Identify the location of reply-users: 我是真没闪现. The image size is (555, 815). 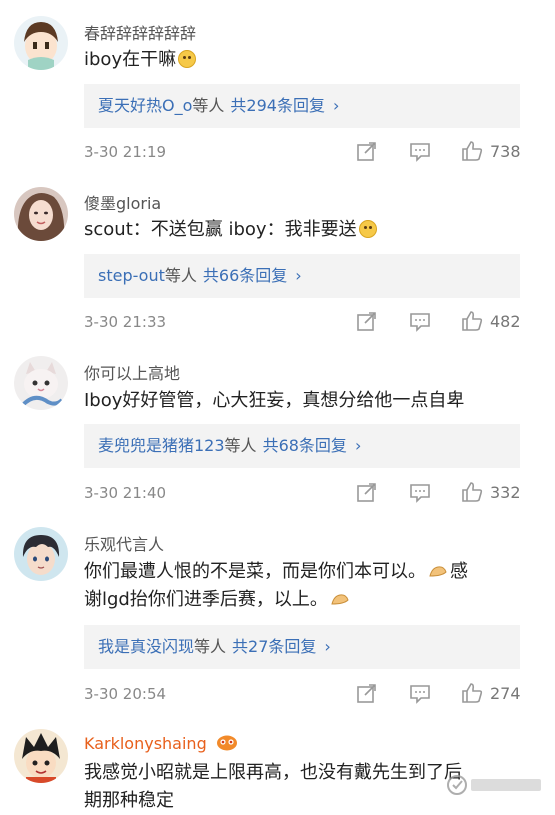
(146, 646).